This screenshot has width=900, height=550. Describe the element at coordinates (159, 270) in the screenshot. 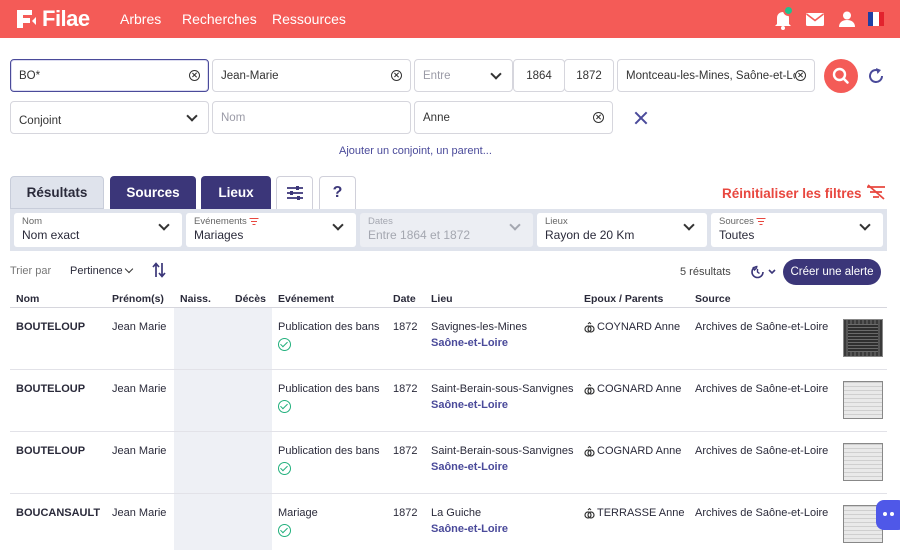

I see `sort-direction-icon` at that location.